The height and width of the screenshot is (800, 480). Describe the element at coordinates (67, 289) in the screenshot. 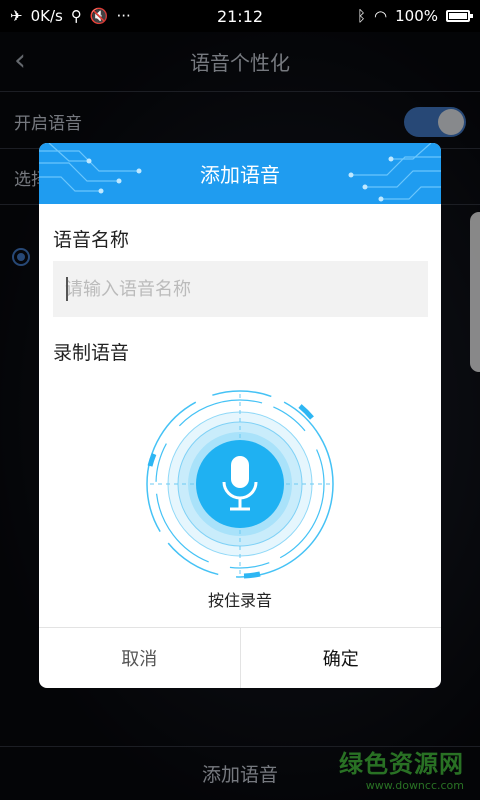

I see `text-caret` at that location.